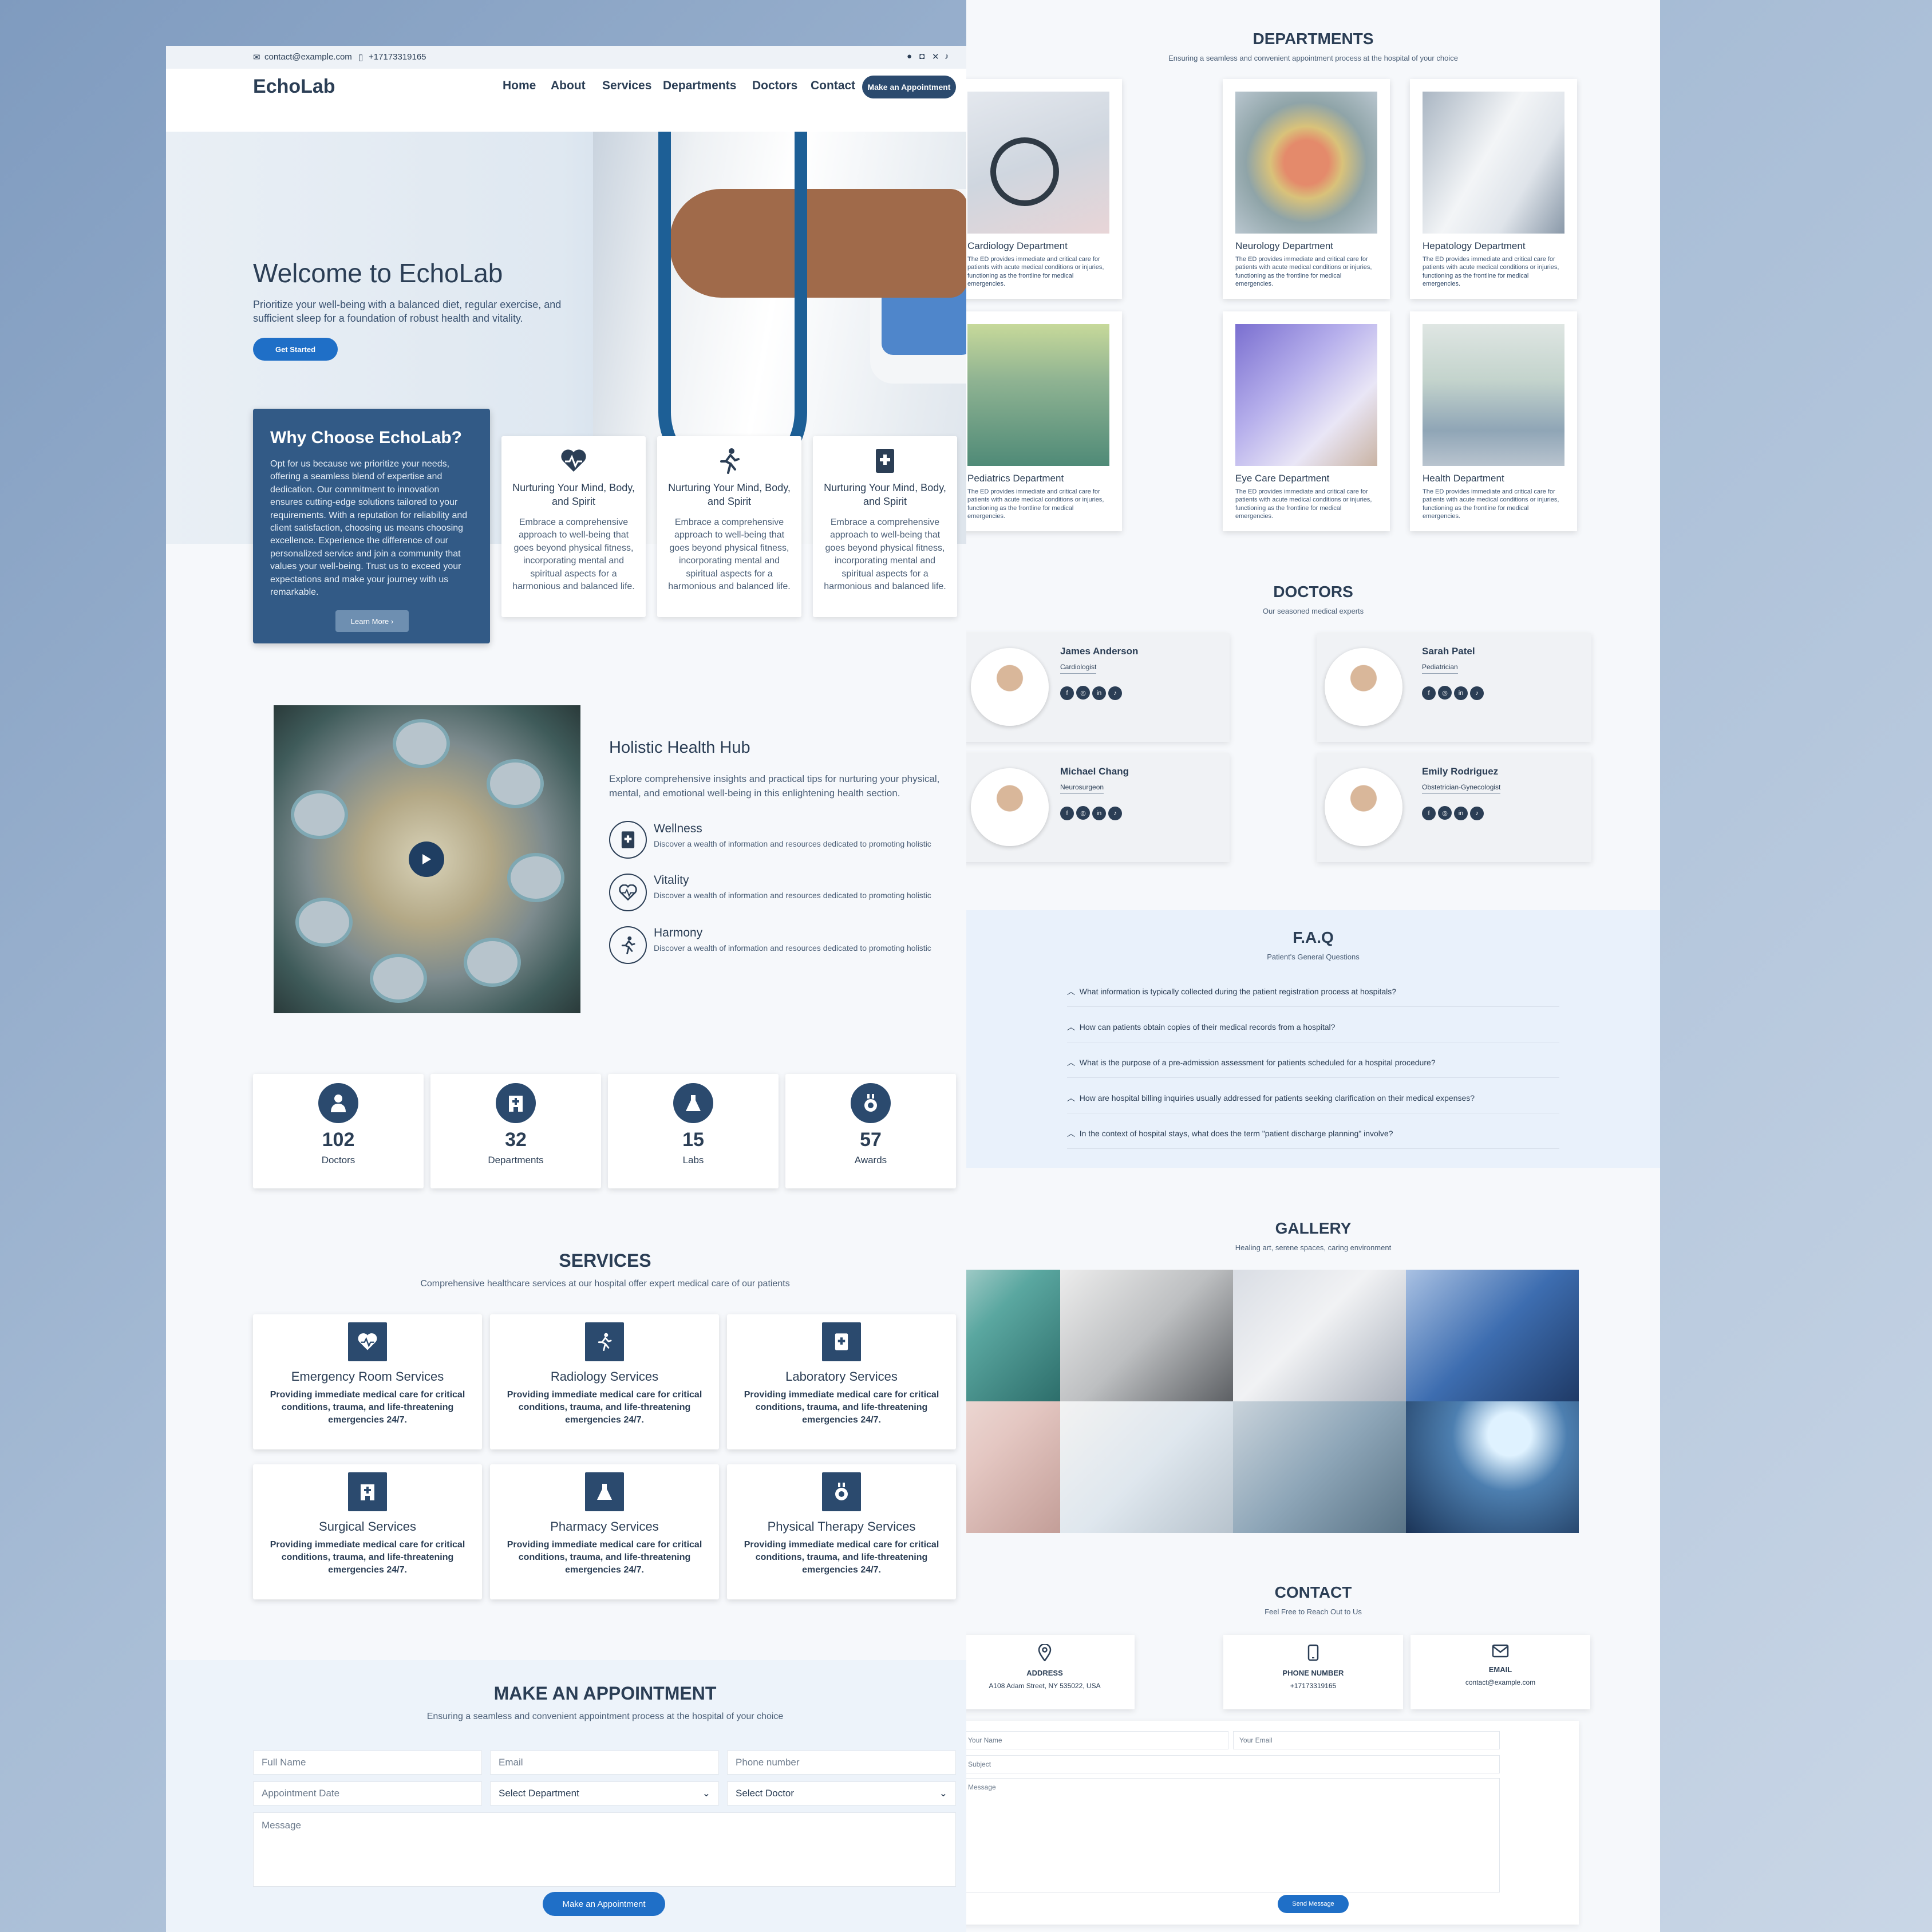 This screenshot has width=1932, height=1932. I want to click on contact-title: CONTACT, so click(1313, 1592).